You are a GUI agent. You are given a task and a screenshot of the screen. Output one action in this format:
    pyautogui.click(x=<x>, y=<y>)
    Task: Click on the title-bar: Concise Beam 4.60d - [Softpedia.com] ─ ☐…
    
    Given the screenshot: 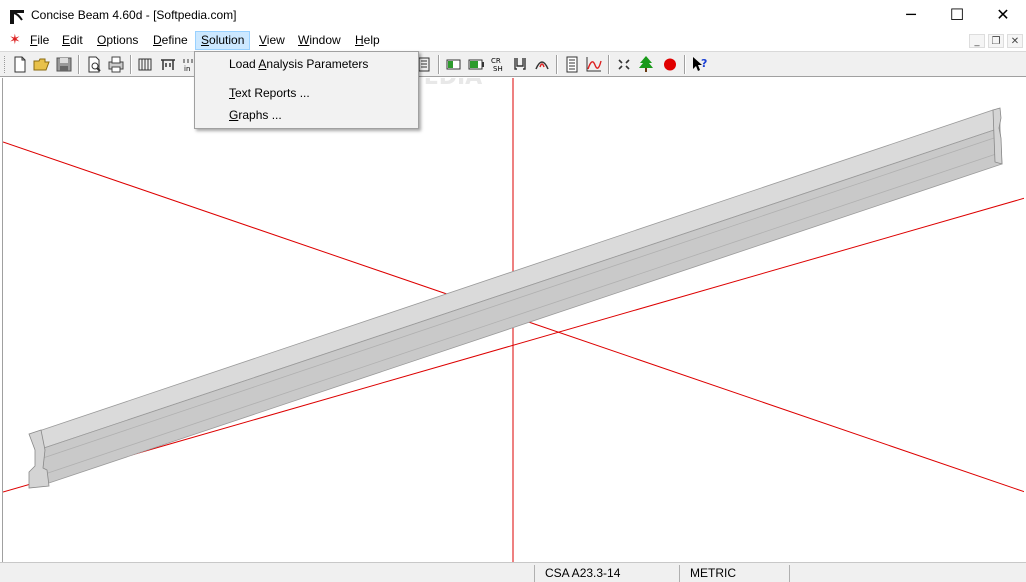 What is the action you would take?
    pyautogui.click(x=513, y=15)
    